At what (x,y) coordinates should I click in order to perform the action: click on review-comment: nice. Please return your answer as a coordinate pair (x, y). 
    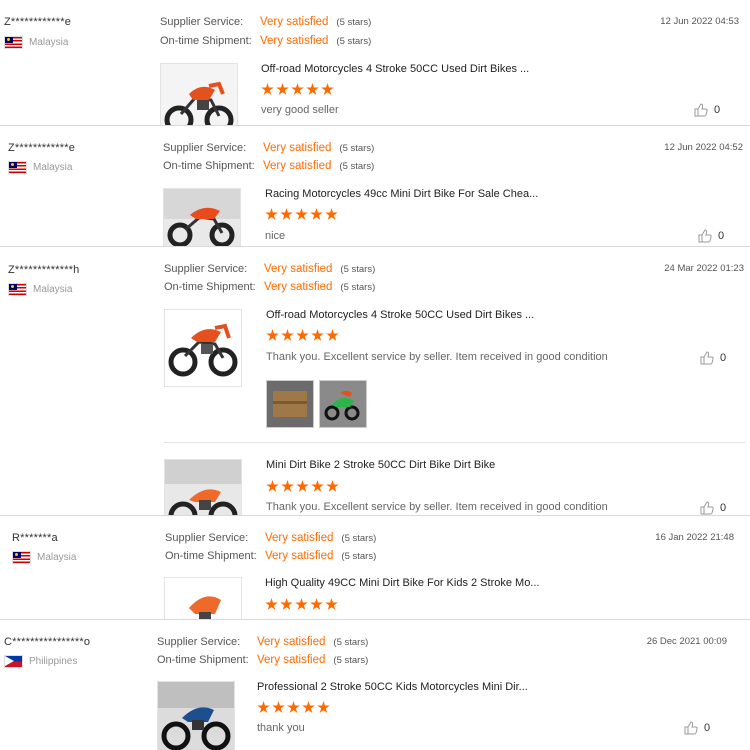
    Looking at the image, I should click on (275, 236).